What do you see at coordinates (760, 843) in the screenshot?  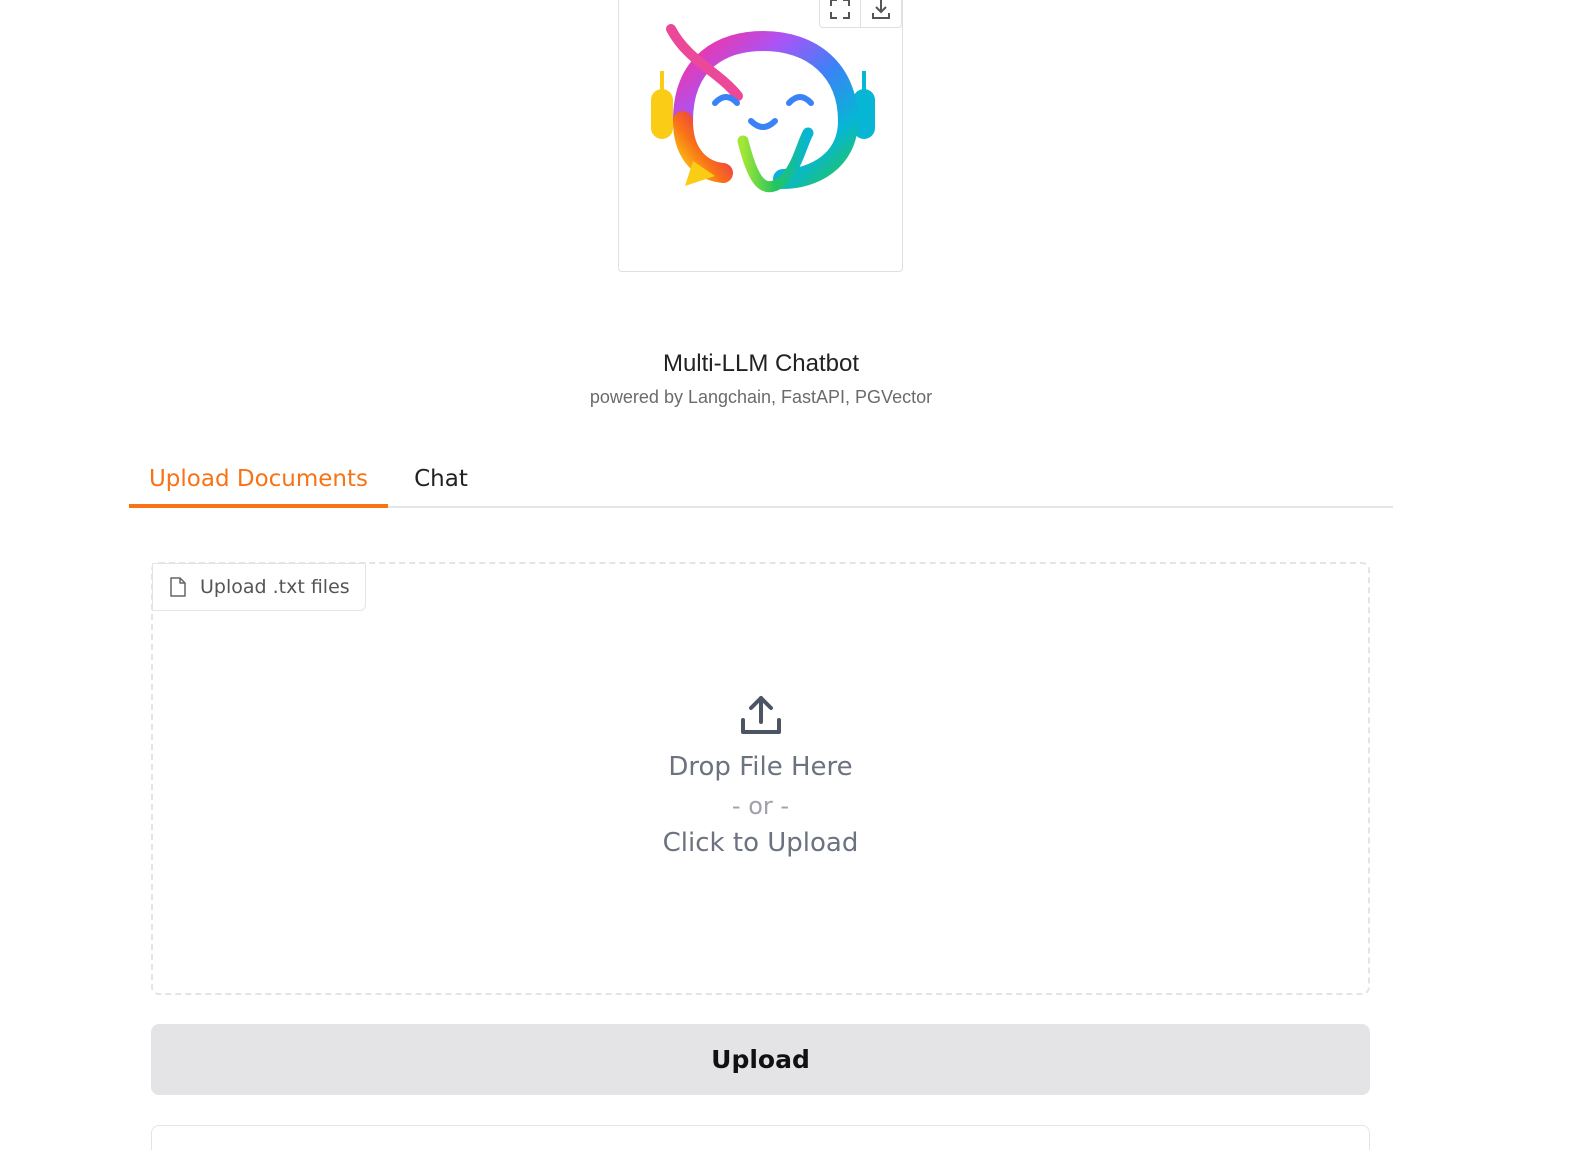 I see `click-to-upload-text: Click to Upload` at bounding box center [760, 843].